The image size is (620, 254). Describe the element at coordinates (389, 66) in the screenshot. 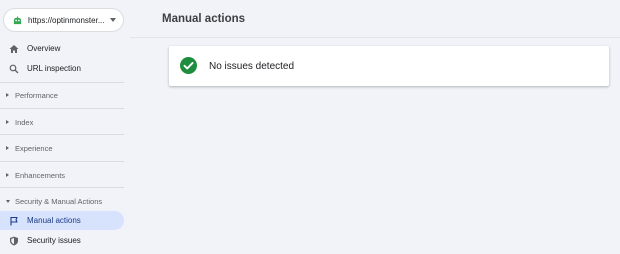

I see `status-card: No issues detected` at that location.